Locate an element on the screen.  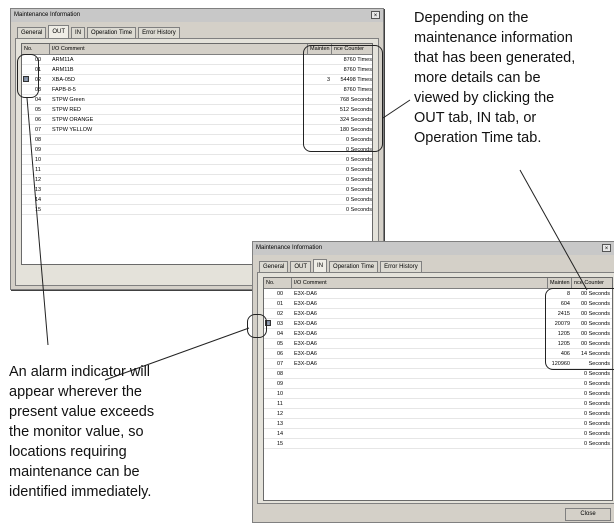
io-comment: XBA-05D is located at coordinates (63, 80).